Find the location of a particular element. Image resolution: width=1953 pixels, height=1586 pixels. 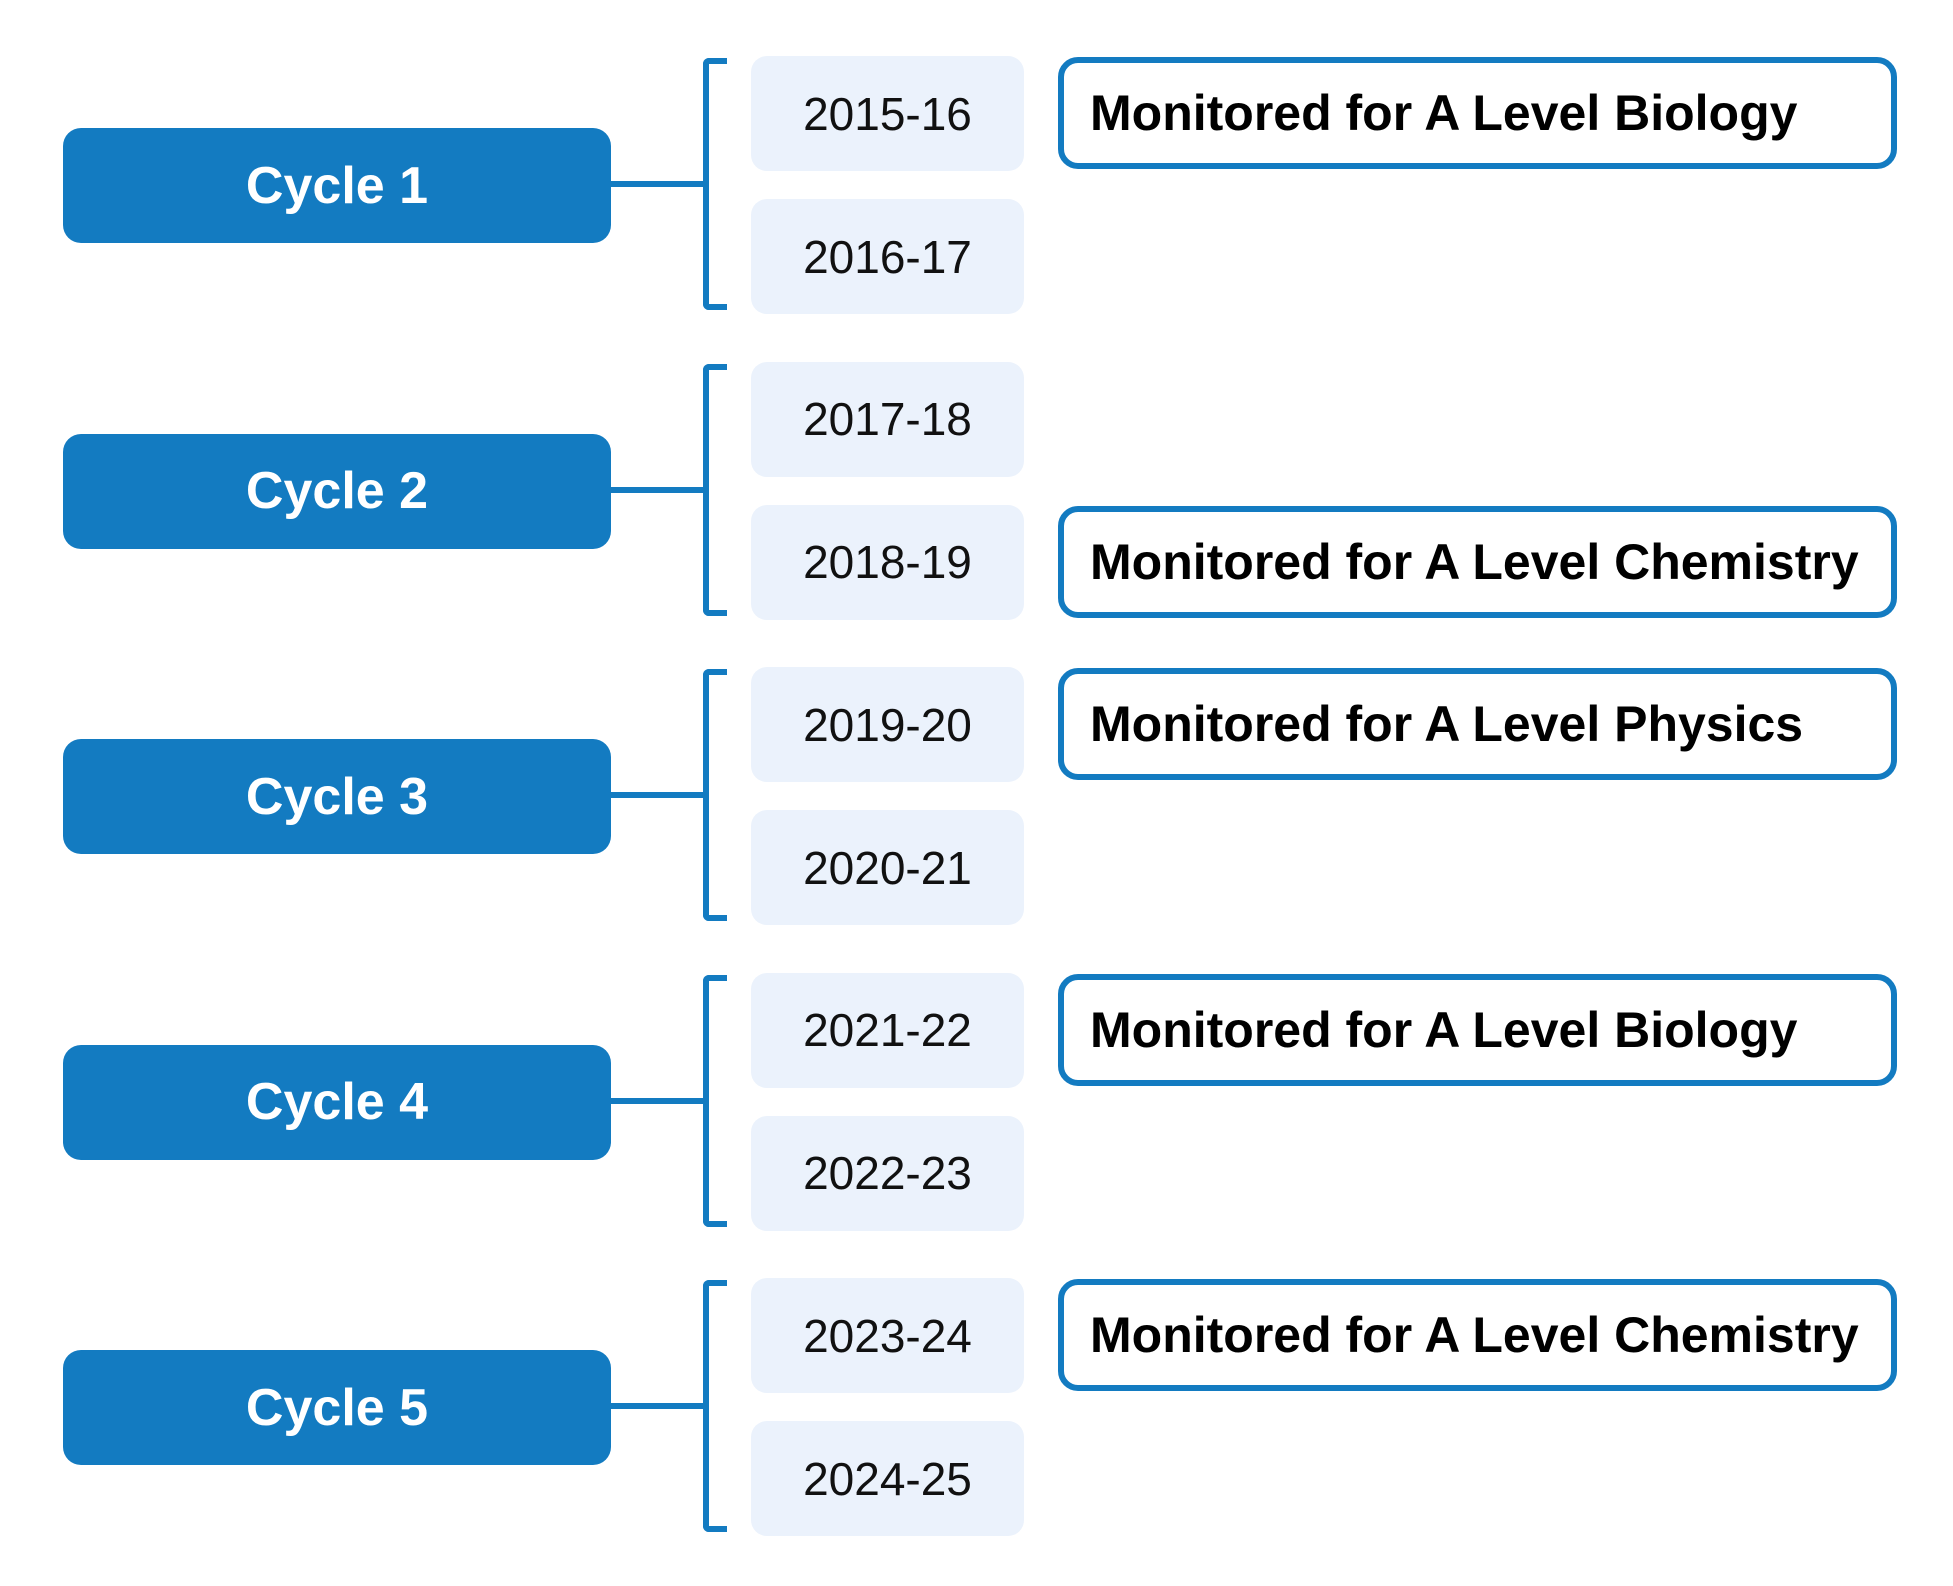

year-box: 2024-25 is located at coordinates (887, 1478).